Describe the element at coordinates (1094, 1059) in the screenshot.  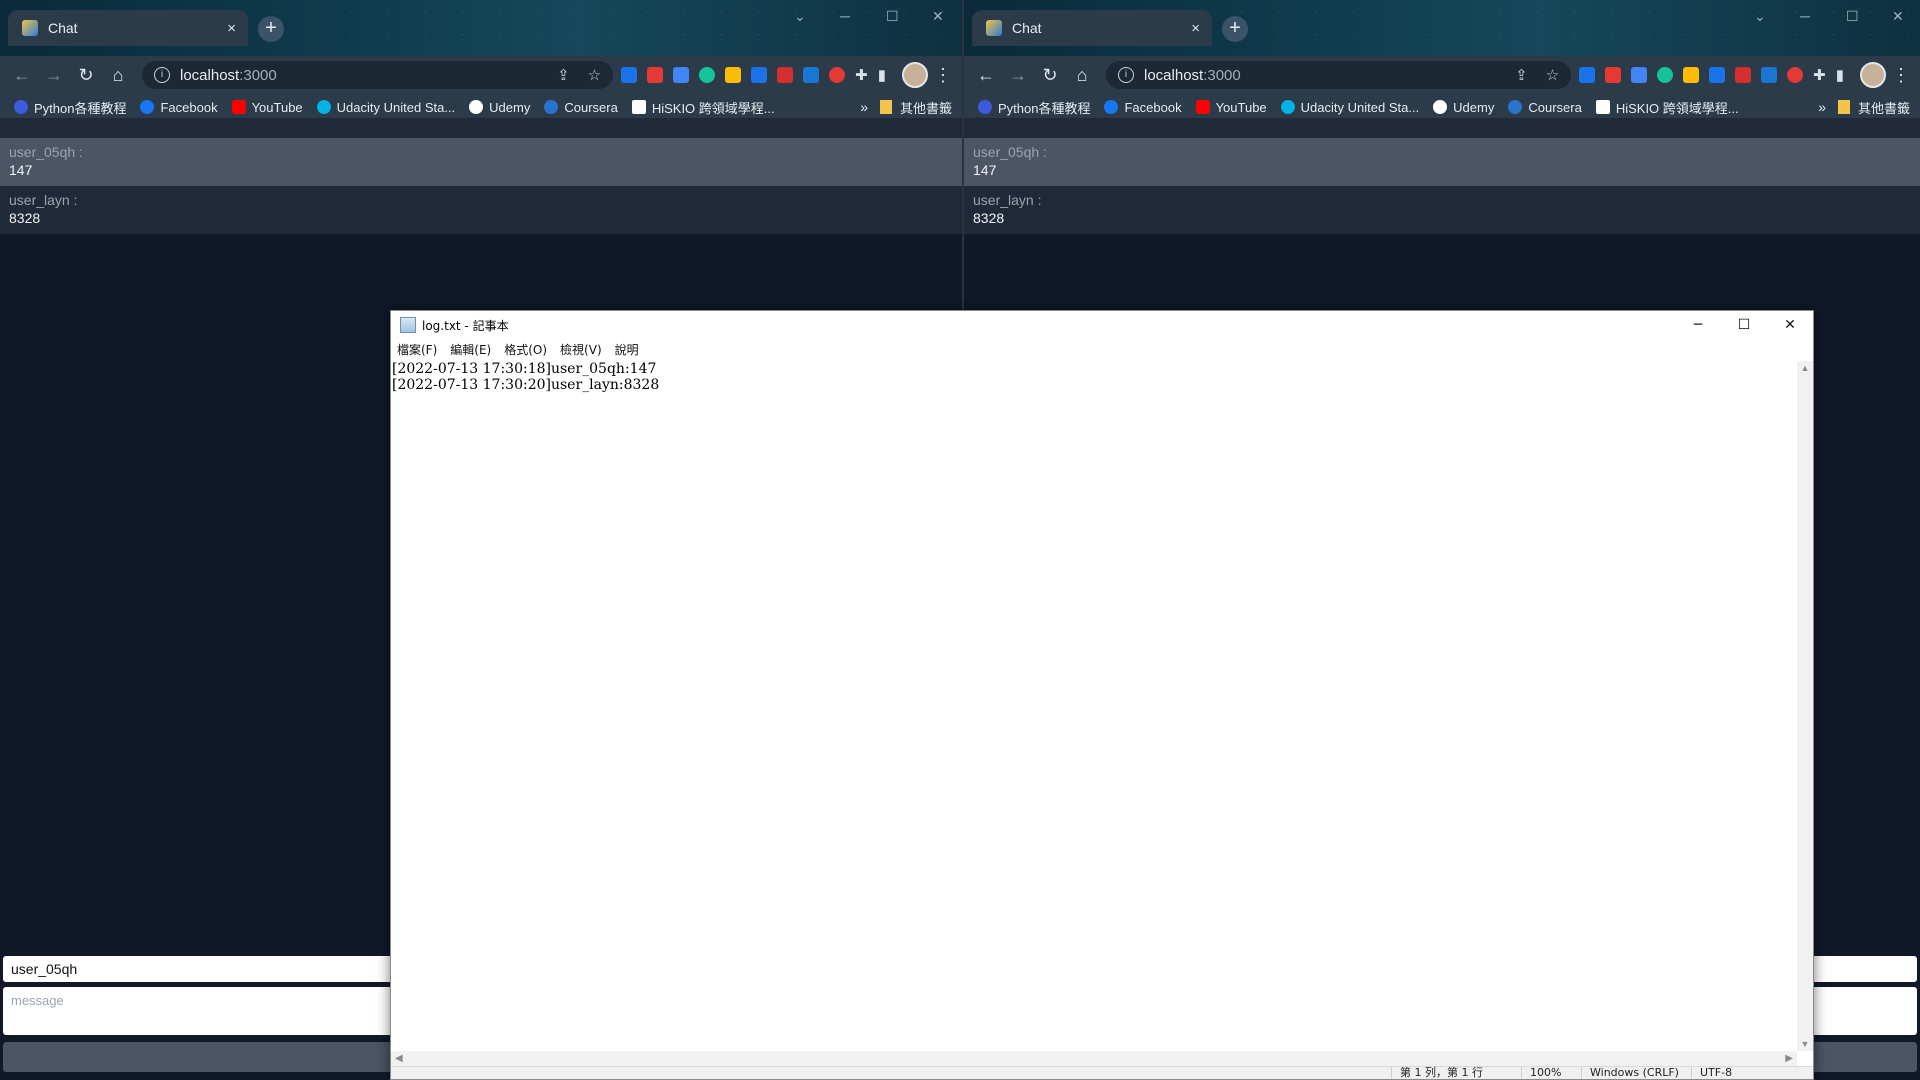
I see `horizontal-scrollbar: ◀ ▶` at that location.